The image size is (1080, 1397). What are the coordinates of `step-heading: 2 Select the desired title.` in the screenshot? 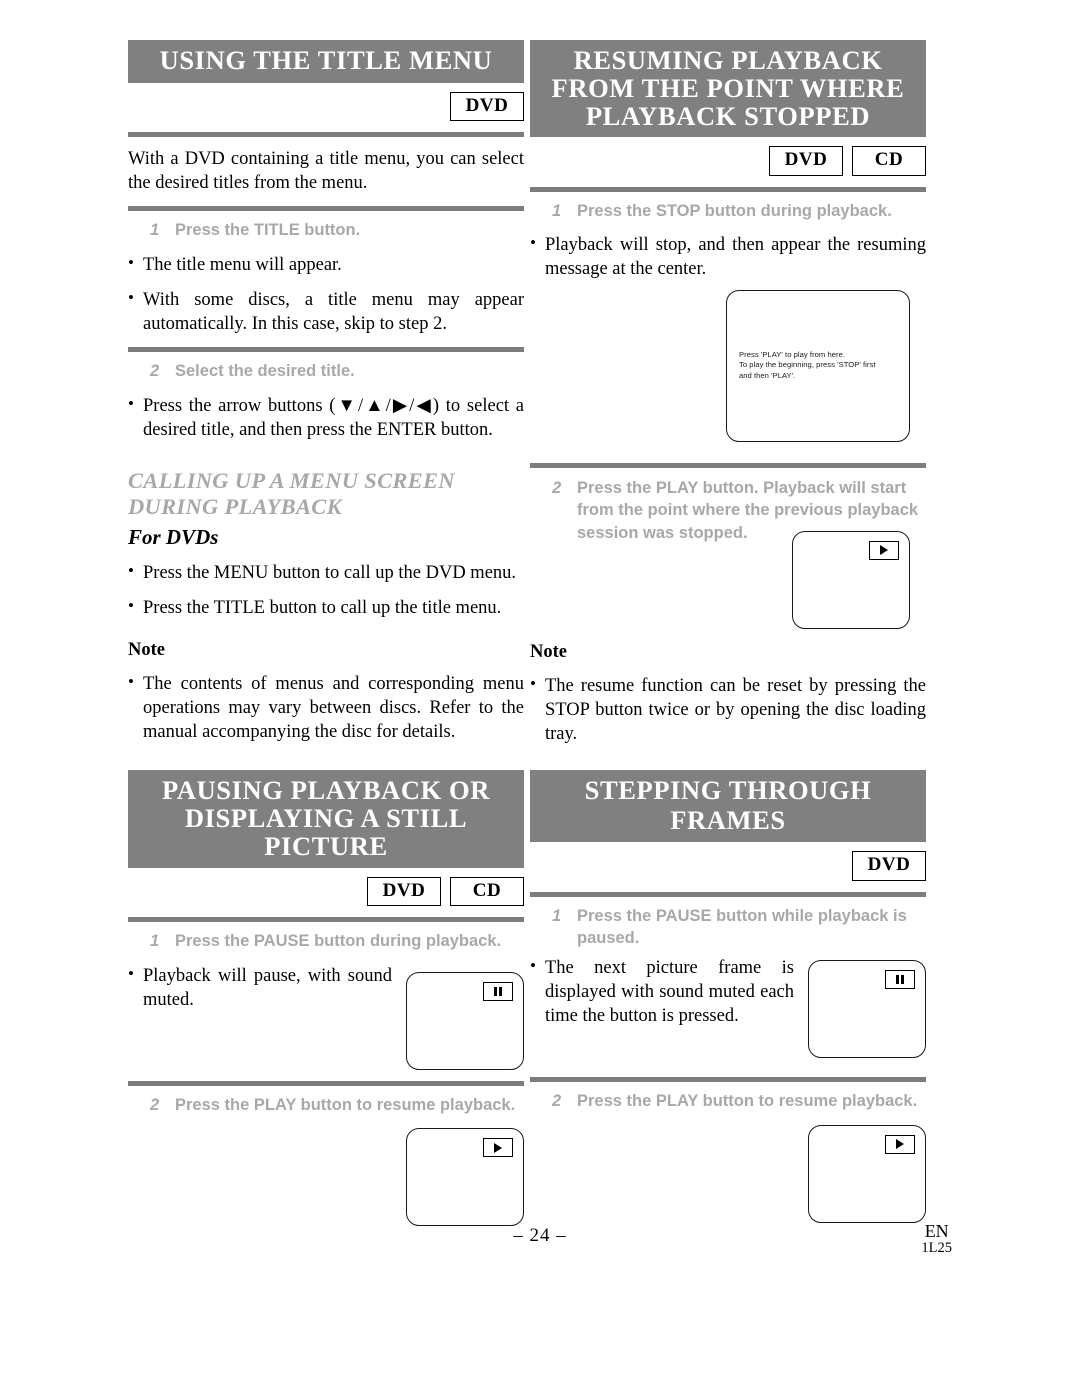 It's located at (326, 371).